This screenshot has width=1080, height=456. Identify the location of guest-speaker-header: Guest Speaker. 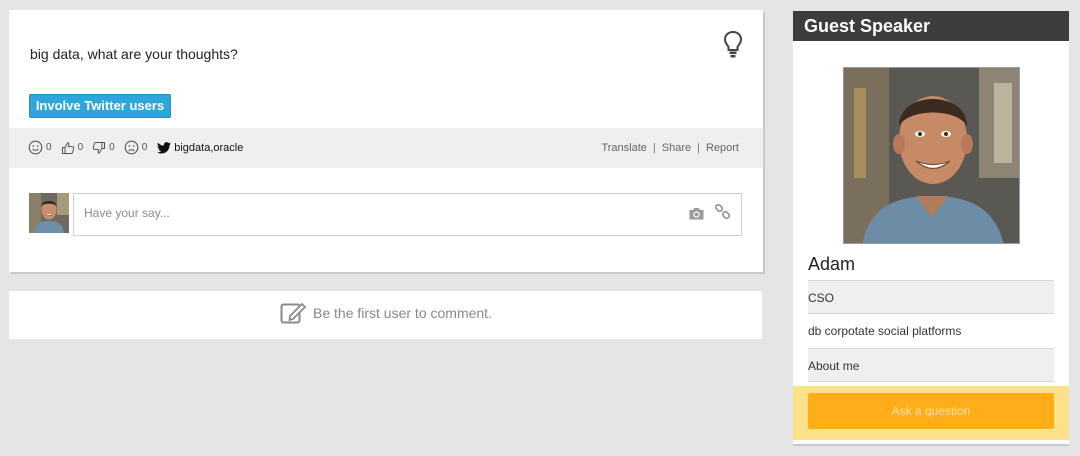
(931, 26).